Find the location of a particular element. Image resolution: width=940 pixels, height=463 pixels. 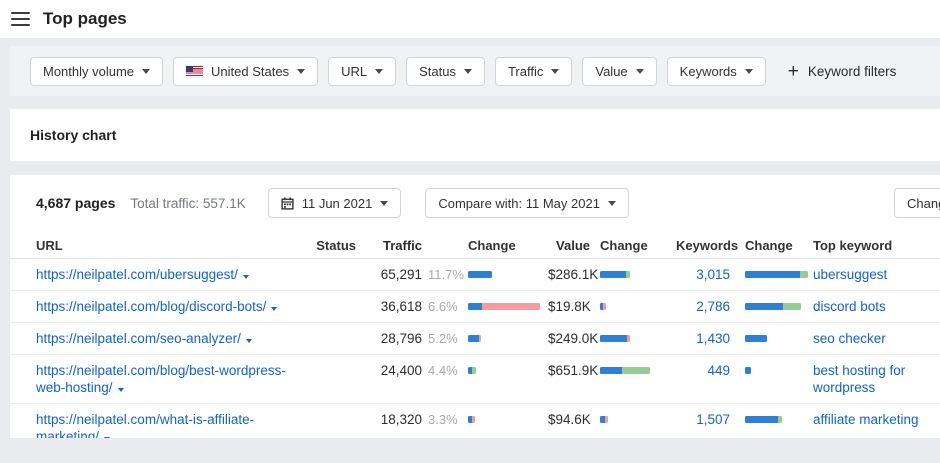

top-keyword-link: discord bots is located at coordinates (849, 306).